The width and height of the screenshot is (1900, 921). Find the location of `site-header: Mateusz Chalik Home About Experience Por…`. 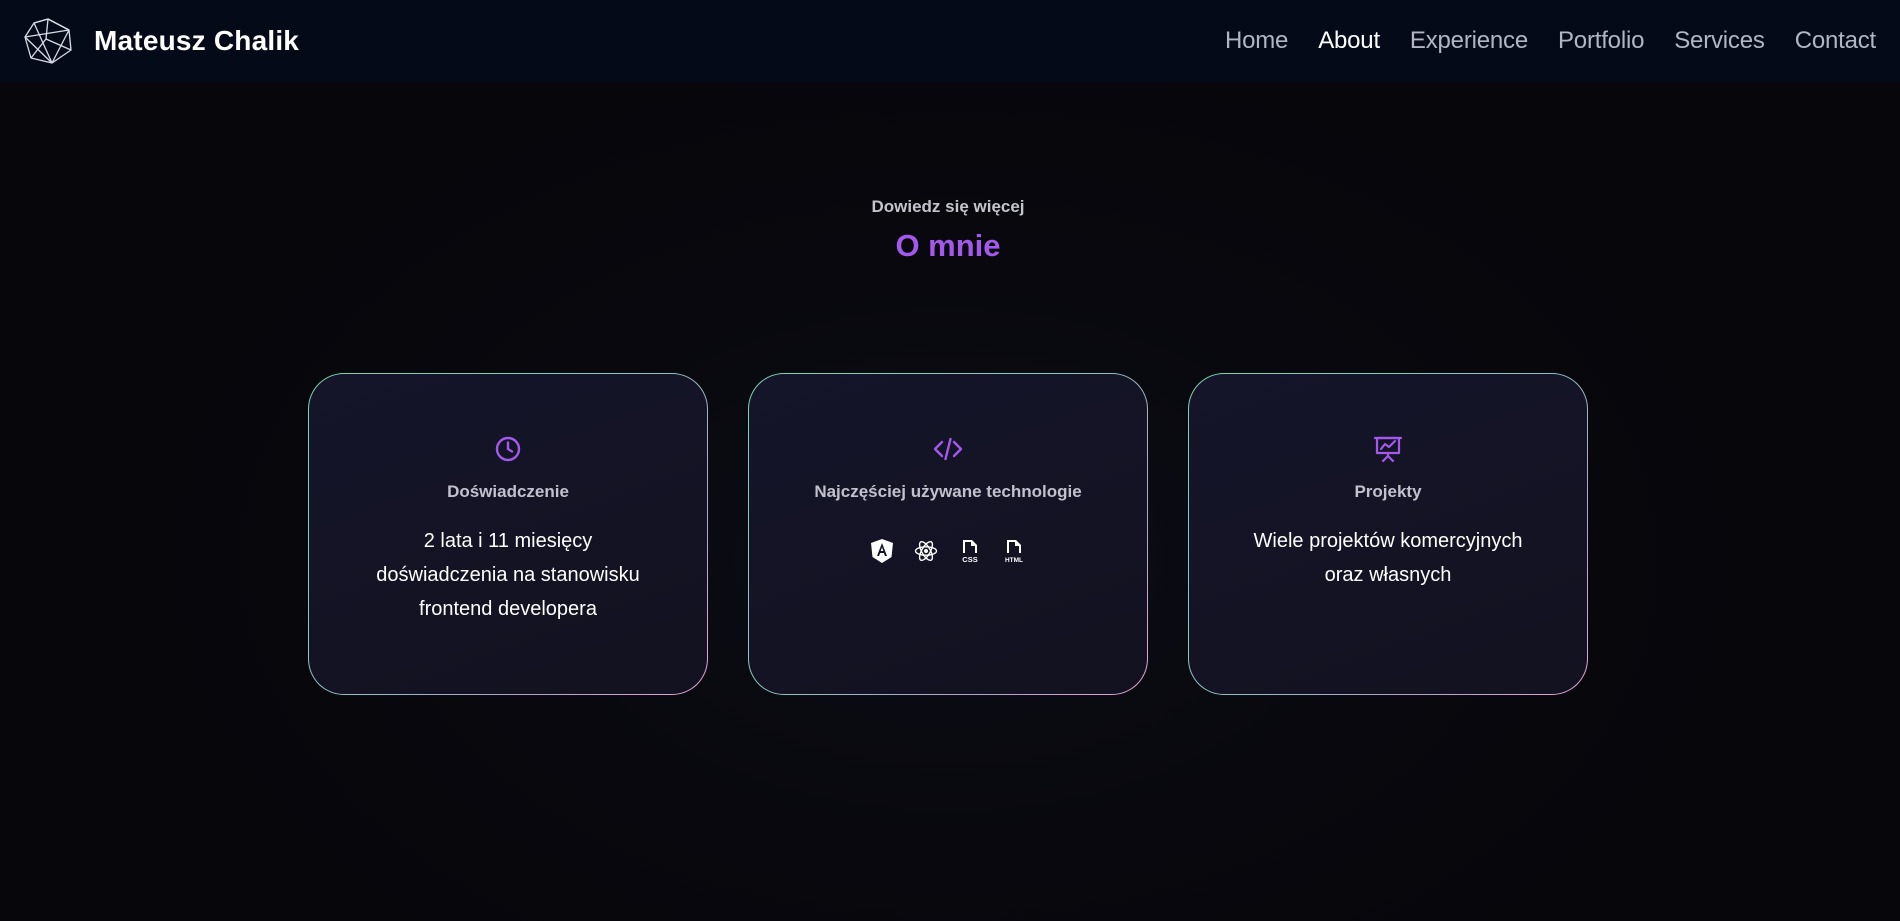

site-header: Mateusz Chalik Home About Experience Por… is located at coordinates (950, 41).